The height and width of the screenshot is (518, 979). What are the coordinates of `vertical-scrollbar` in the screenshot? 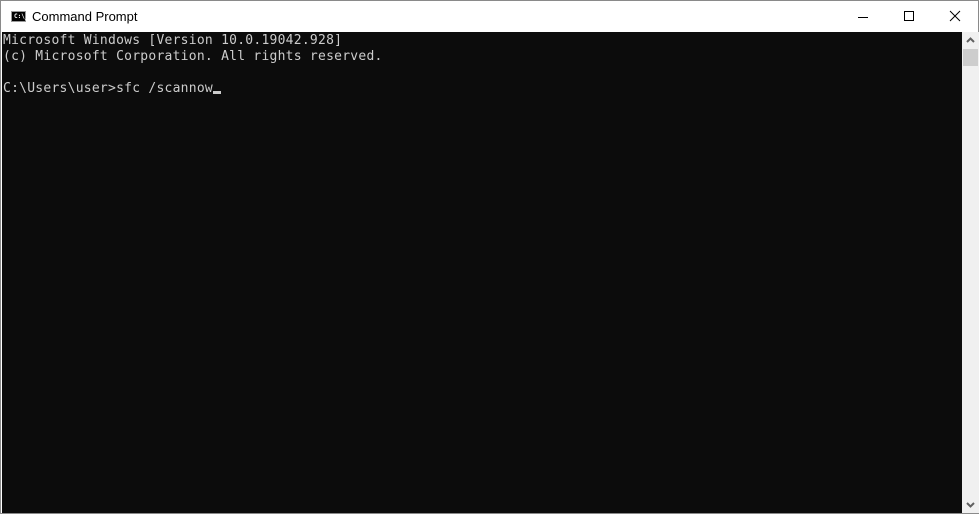 It's located at (970, 272).